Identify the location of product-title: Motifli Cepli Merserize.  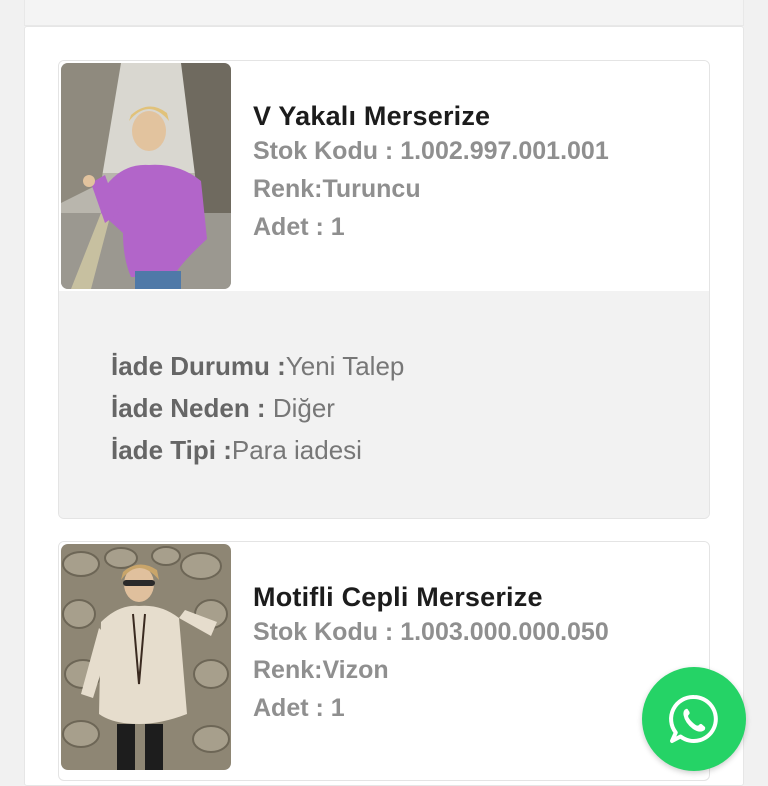
(431, 597).